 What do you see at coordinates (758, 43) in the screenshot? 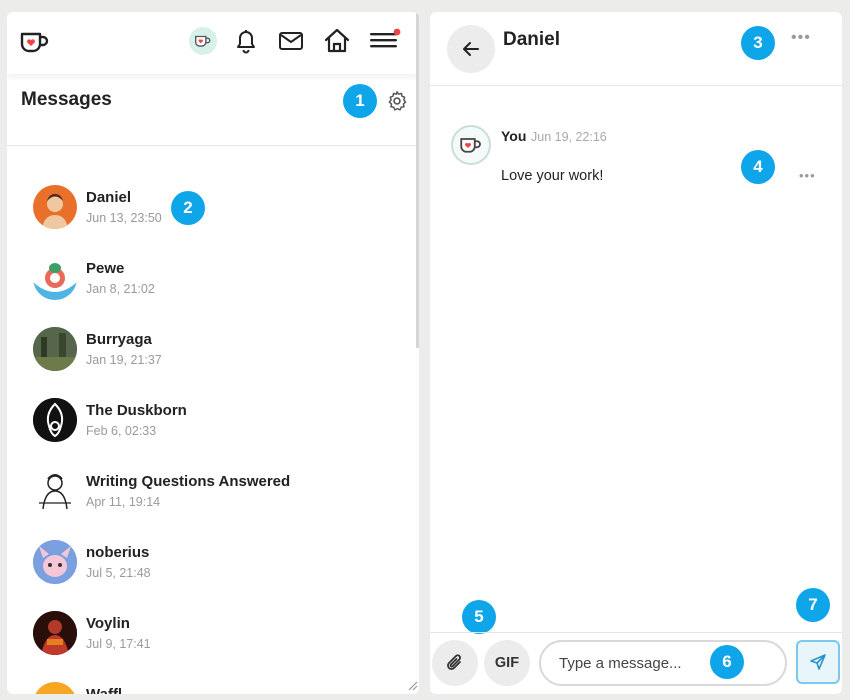
I see `annotation-badge-3: 3` at bounding box center [758, 43].